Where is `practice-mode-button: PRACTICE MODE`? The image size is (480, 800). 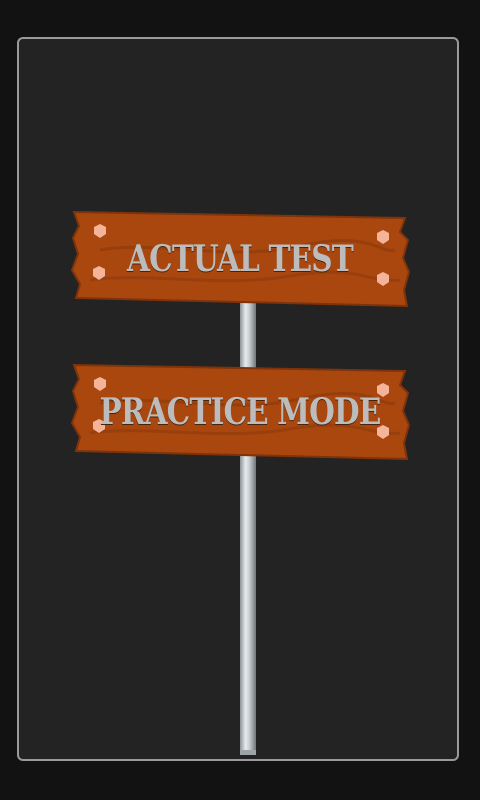 practice-mode-button: PRACTICE MODE is located at coordinates (240, 412).